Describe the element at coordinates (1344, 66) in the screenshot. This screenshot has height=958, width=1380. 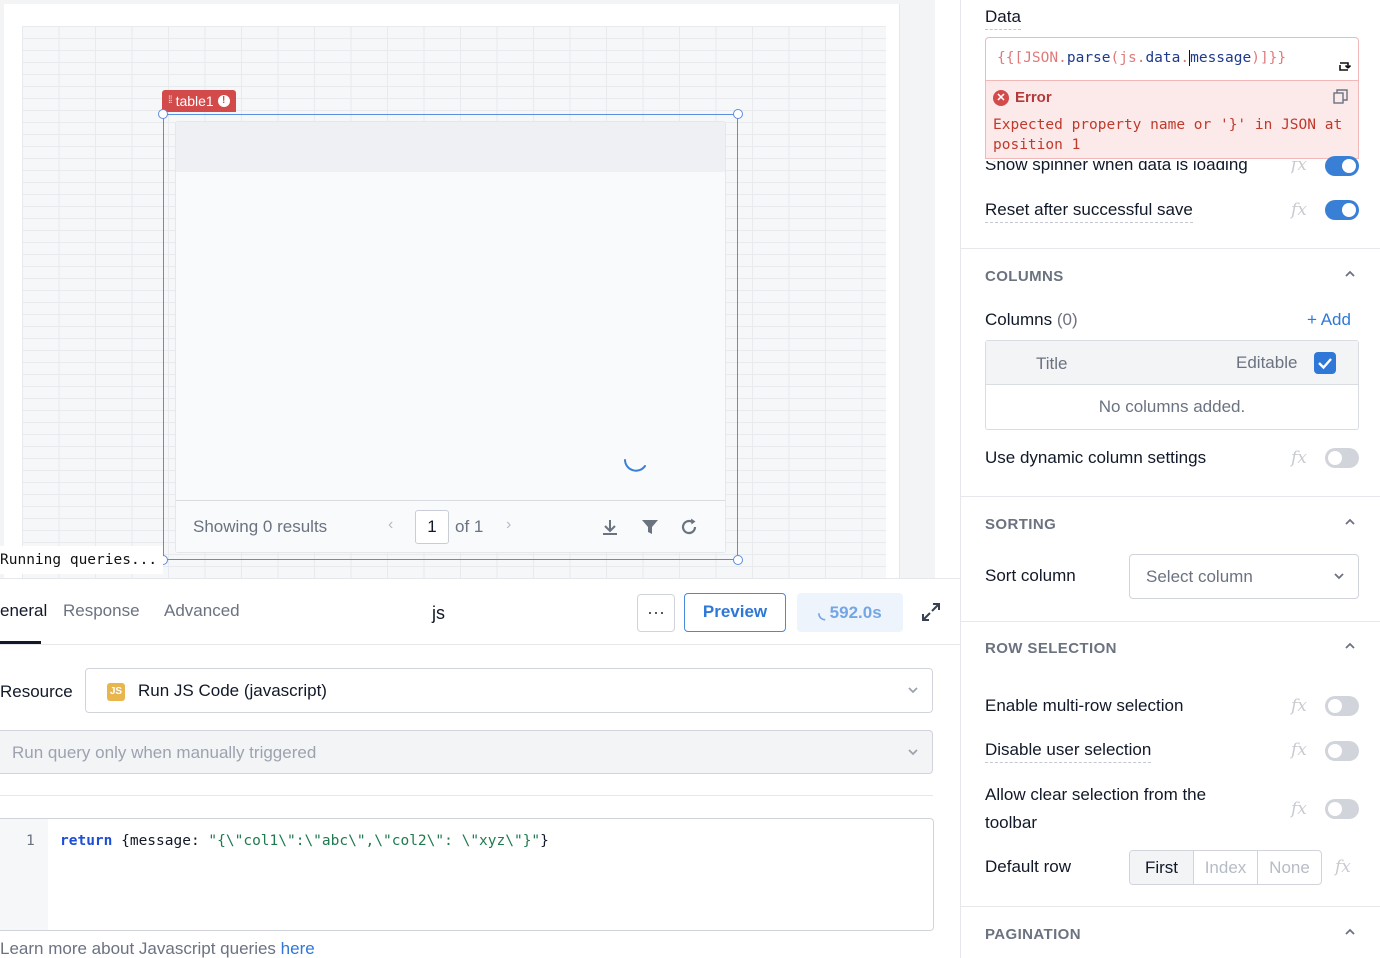
I see `swap-mode-icon` at that location.